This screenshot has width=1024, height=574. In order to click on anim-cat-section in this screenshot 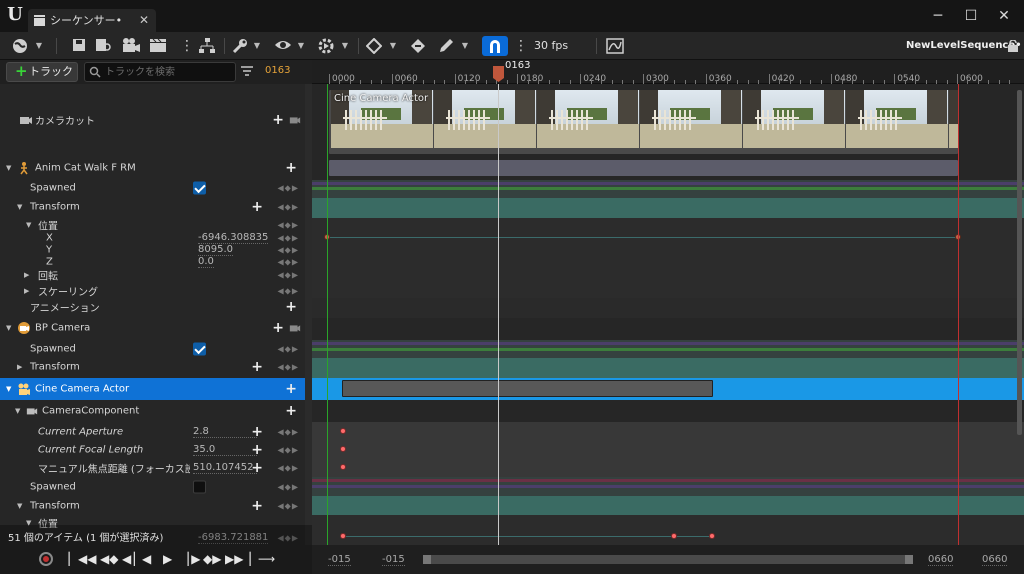, I will do `click(643, 168)`.